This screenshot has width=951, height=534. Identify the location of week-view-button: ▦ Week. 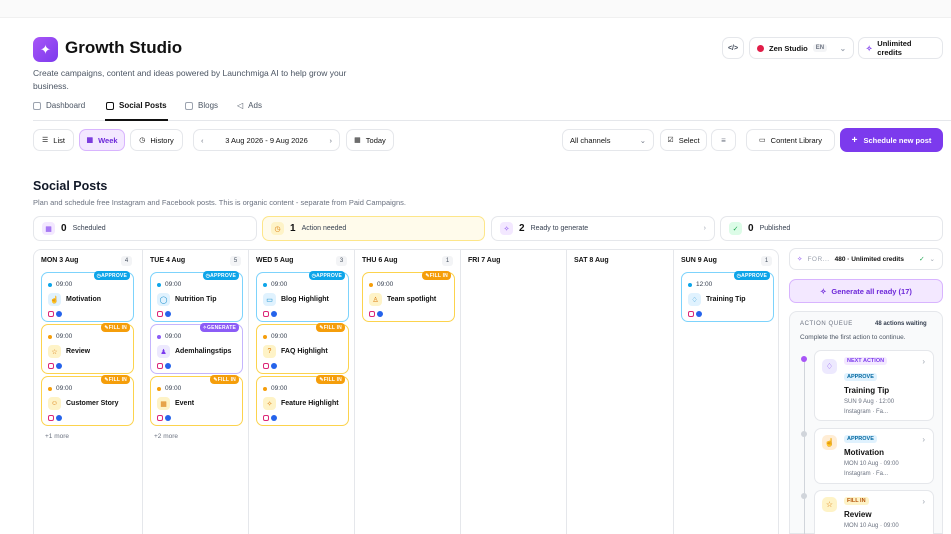
(102, 140).